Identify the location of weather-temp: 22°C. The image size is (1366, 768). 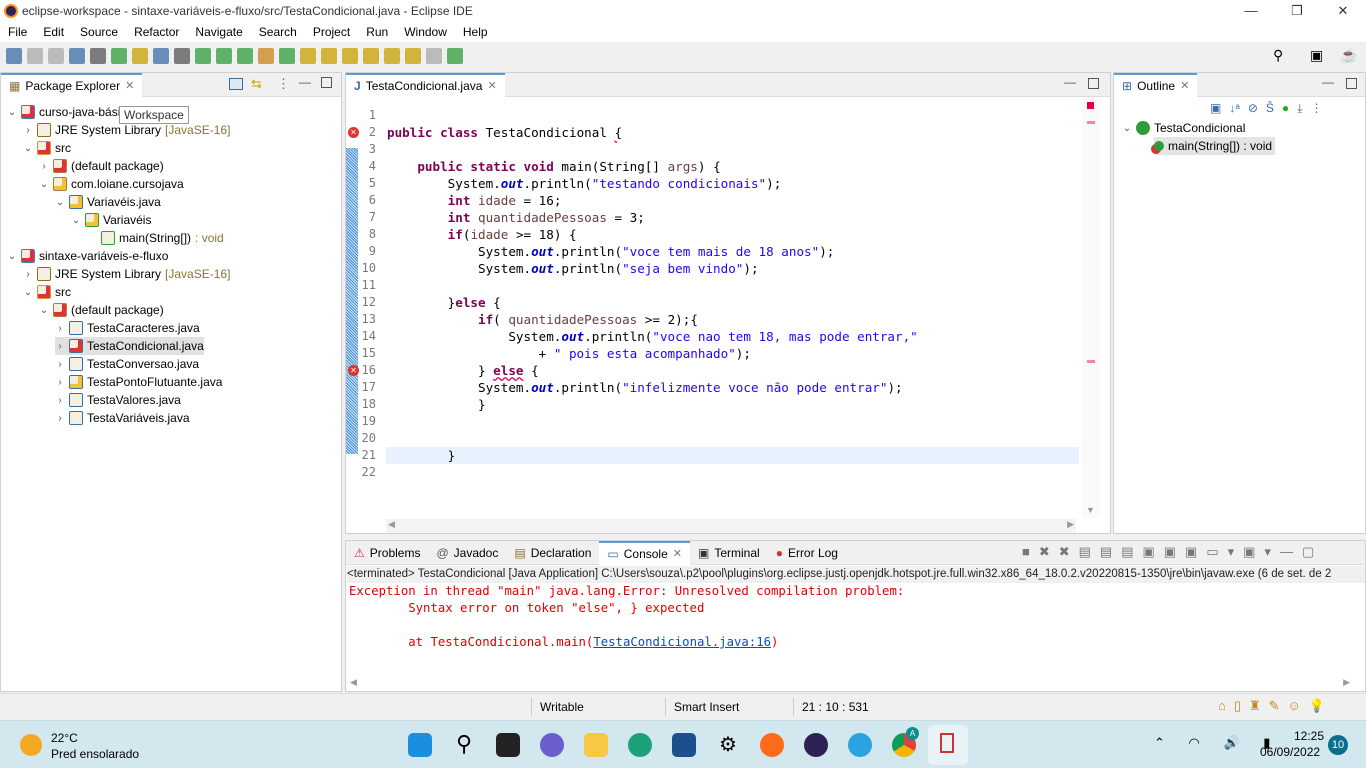
(64, 738).